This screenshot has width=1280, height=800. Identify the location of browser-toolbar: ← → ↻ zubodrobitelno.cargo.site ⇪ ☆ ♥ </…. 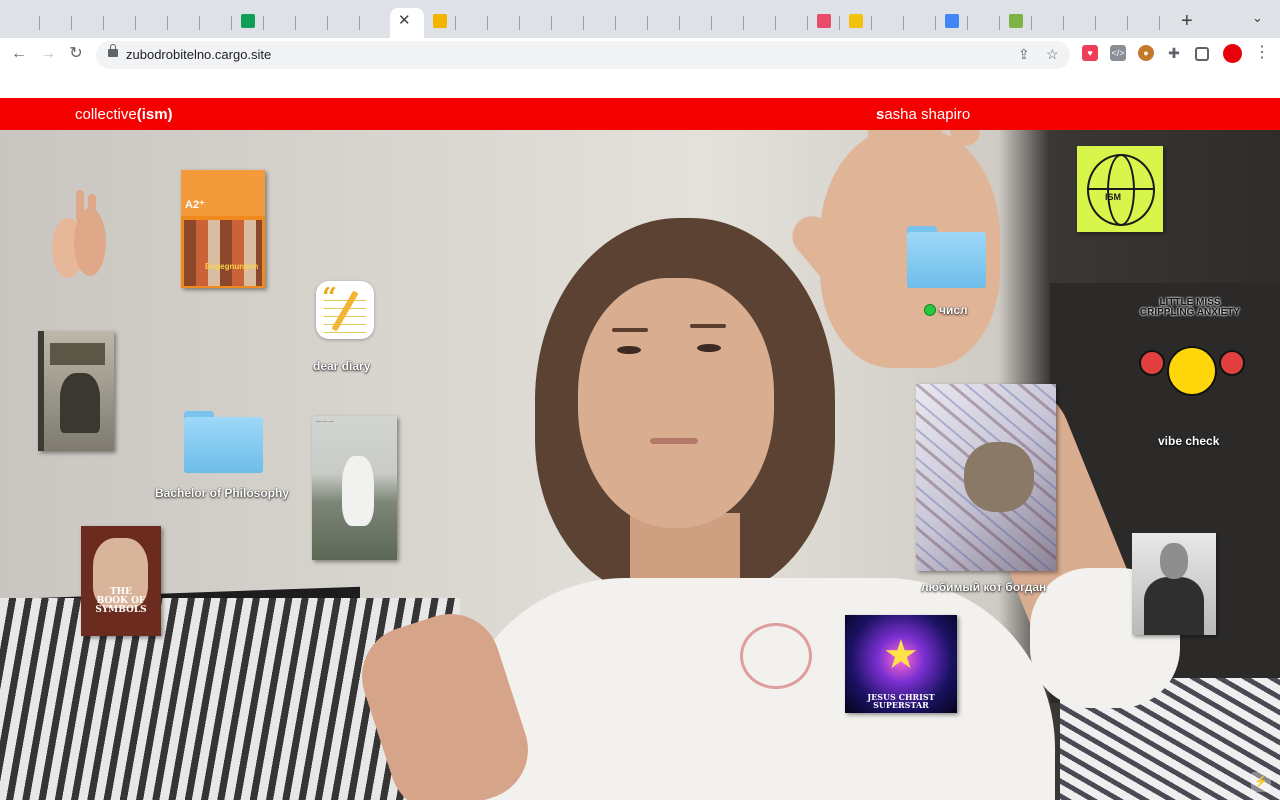
(640, 54).